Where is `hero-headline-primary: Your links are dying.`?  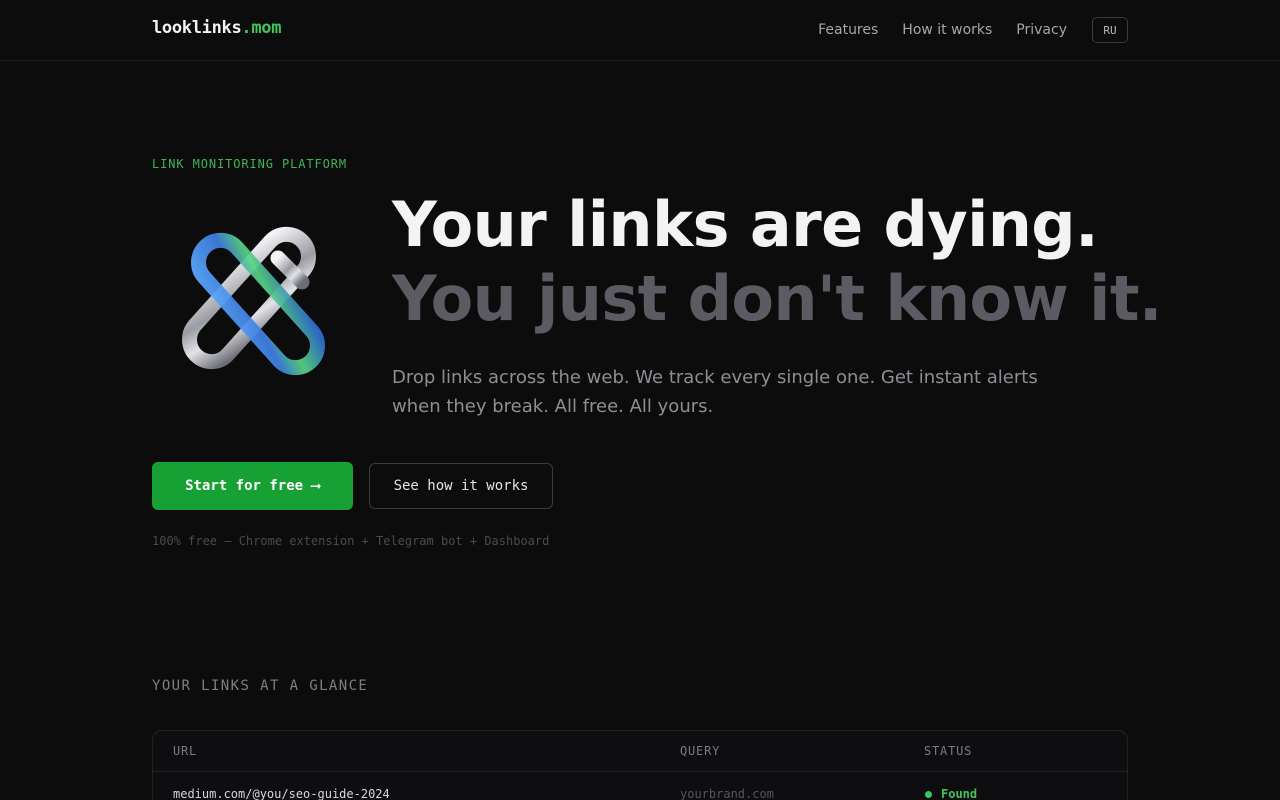
hero-headline-primary: Your links are dying. is located at coordinates (745, 224).